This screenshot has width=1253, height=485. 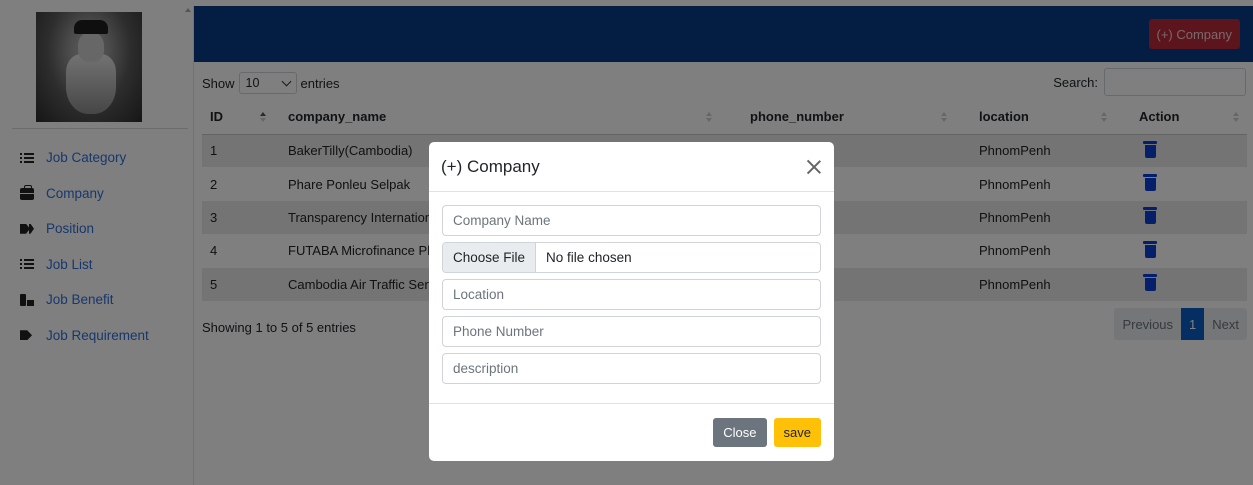 I want to click on modal-footer: Close save, so click(x=631, y=432).